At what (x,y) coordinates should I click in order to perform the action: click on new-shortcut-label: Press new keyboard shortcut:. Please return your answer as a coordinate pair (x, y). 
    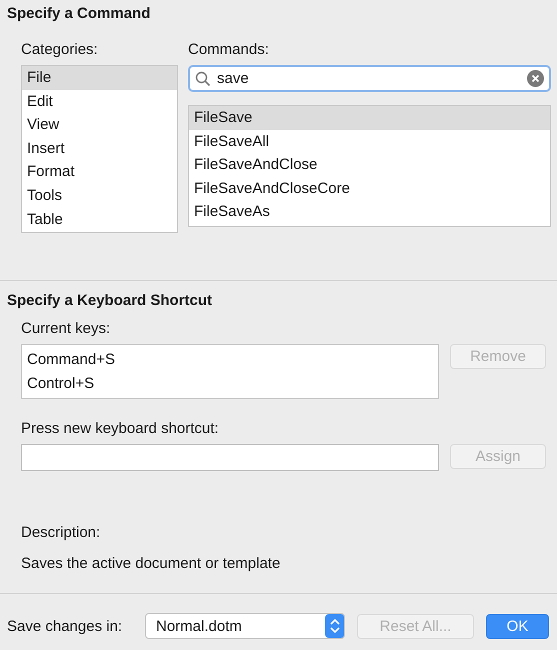
    Looking at the image, I should click on (120, 428).